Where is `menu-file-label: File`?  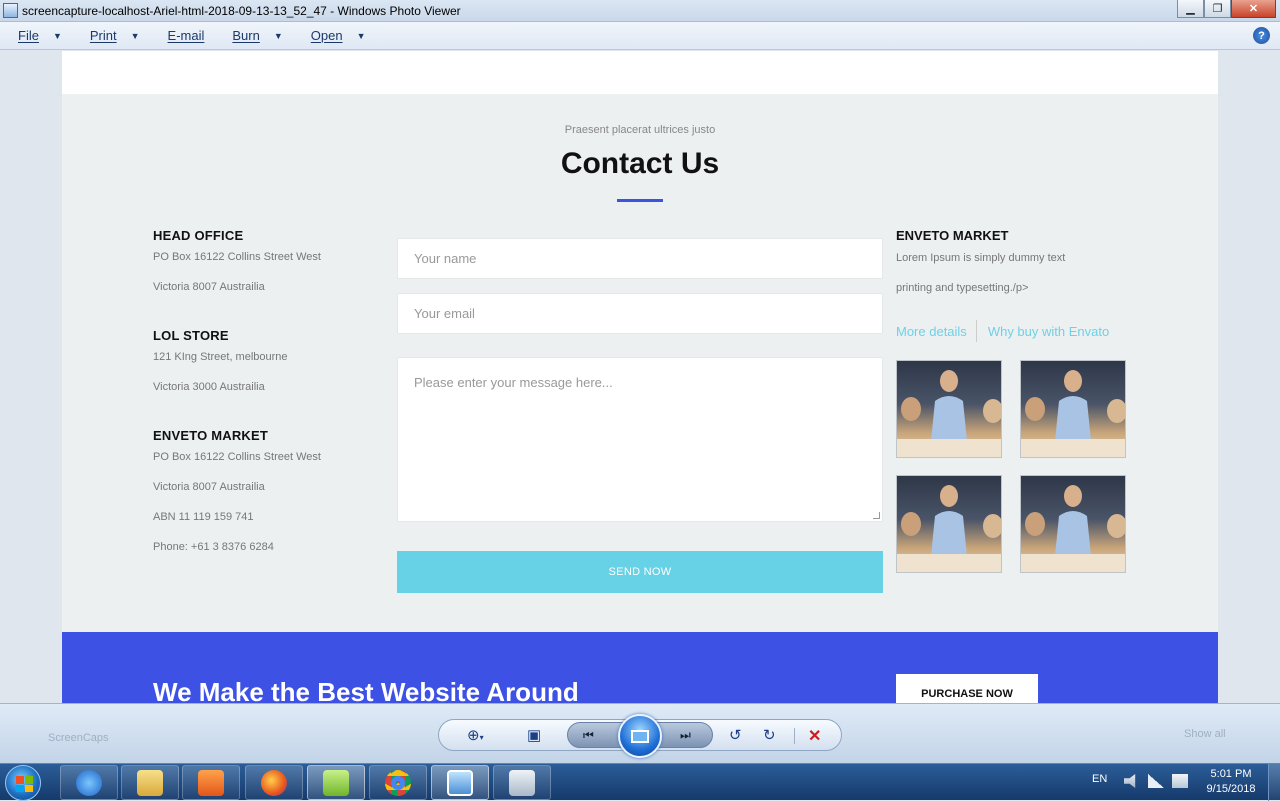 menu-file-label: File is located at coordinates (28, 35).